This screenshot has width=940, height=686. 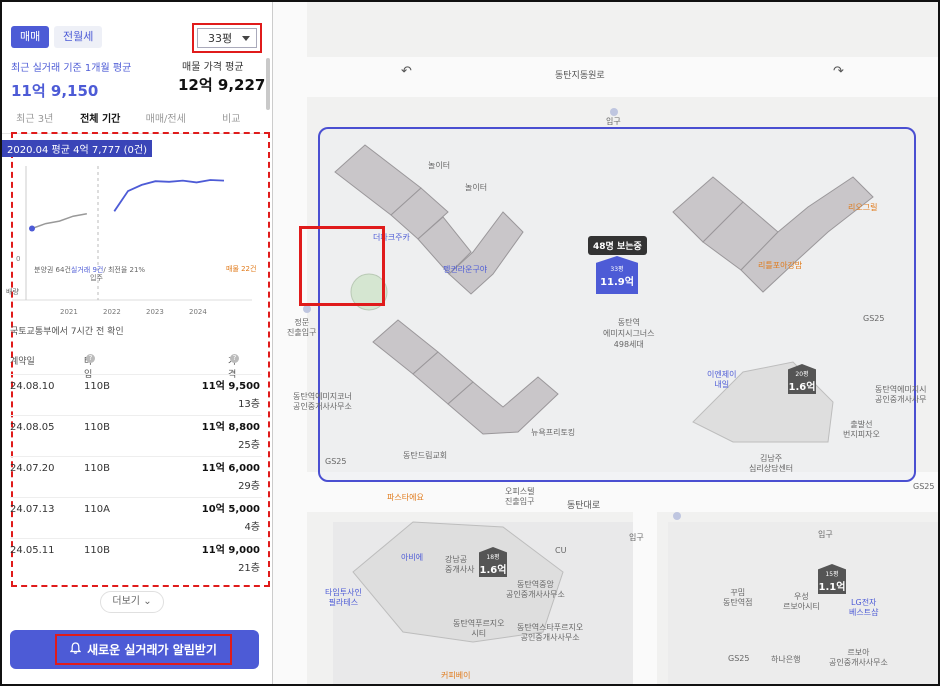 I want to click on row-price: 11억 9,000, so click(x=230, y=550).